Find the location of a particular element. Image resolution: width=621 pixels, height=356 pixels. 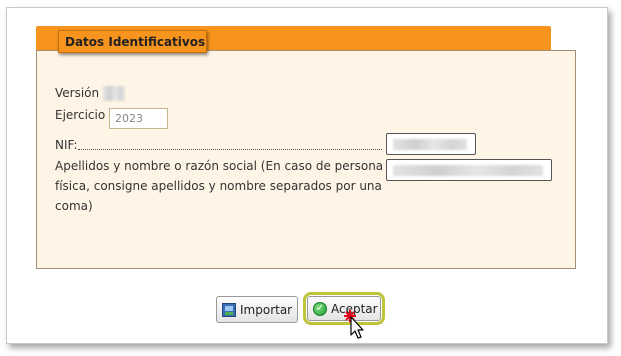

importar-button: Importar is located at coordinates (257, 309).